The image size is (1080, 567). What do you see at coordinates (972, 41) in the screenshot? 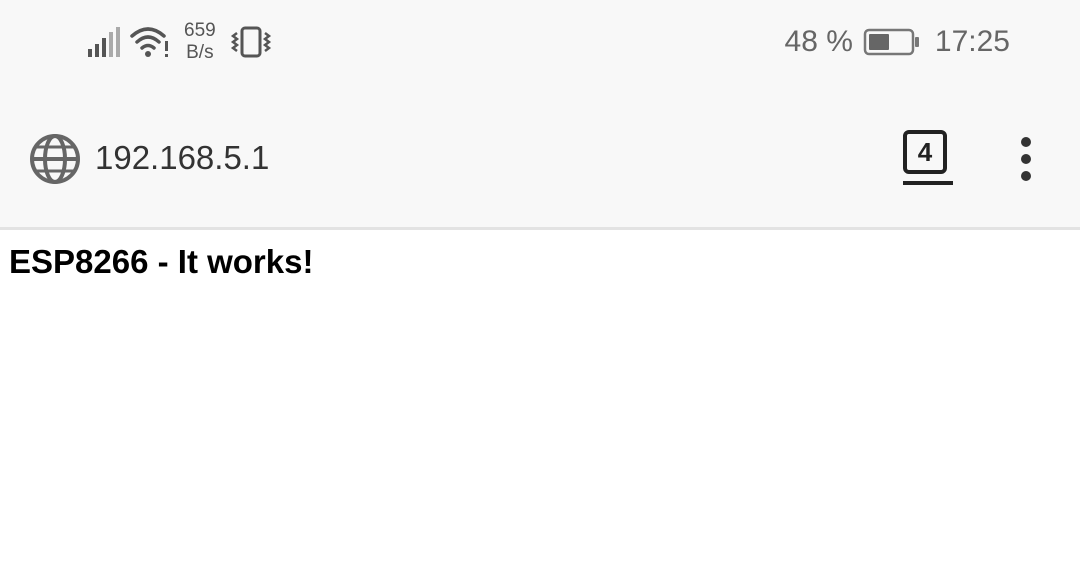
I see `clock: 17:25` at bounding box center [972, 41].